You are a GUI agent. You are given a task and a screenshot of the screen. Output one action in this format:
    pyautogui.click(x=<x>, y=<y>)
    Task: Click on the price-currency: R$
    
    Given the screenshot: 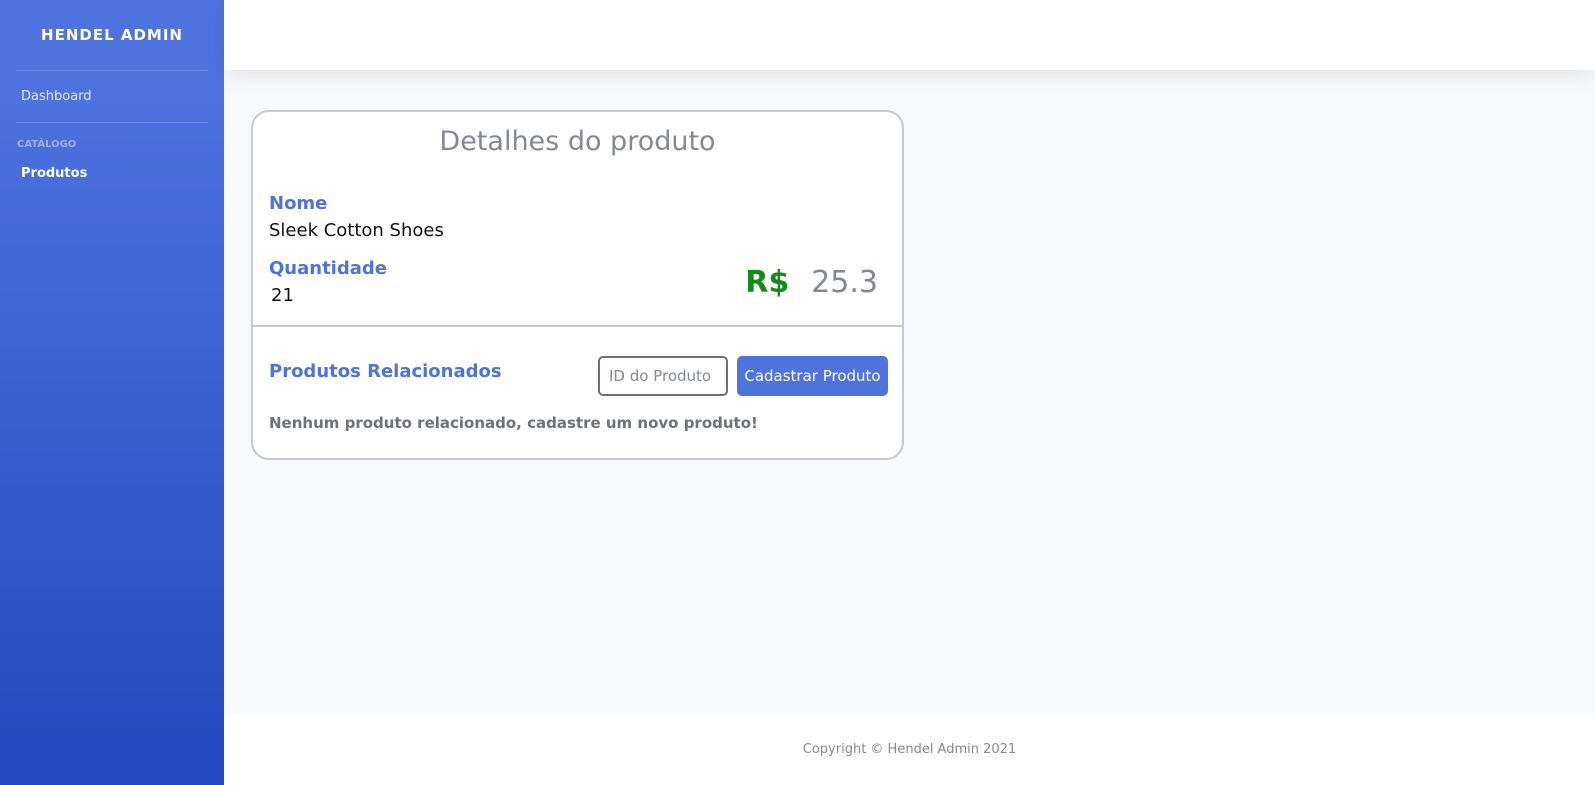 What is the action you would take?
    pyautogui.click(x=767, y=282)
    